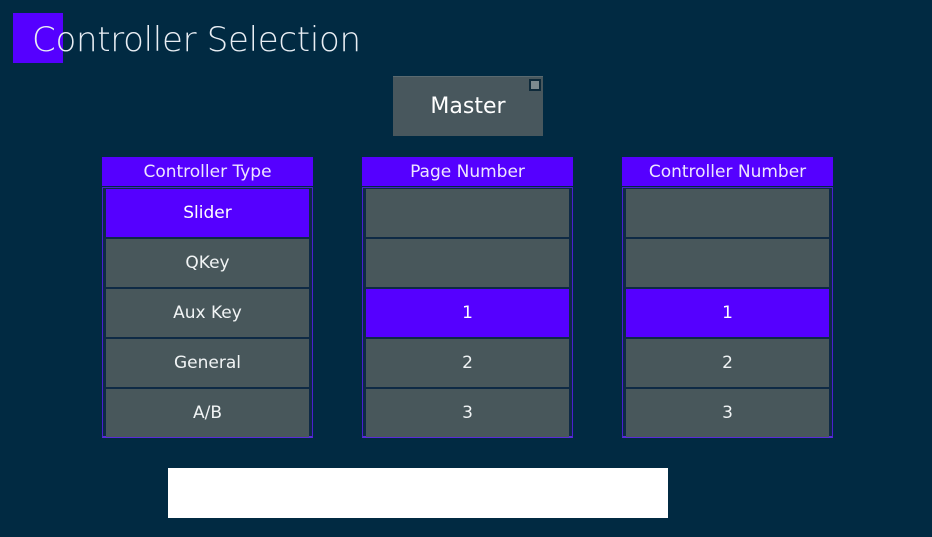 Image resolution: width=932 pixels, height=537 pixels. I want to click on controller-type-item: Aux Key, so click(207, 313).